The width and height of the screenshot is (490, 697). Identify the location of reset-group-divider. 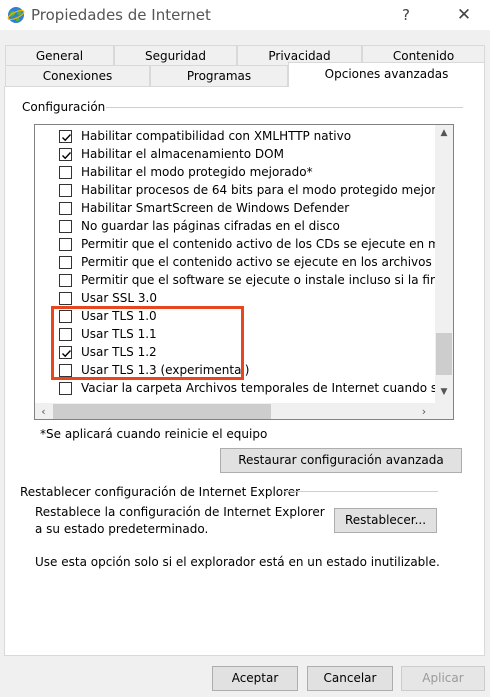
(361, 491).